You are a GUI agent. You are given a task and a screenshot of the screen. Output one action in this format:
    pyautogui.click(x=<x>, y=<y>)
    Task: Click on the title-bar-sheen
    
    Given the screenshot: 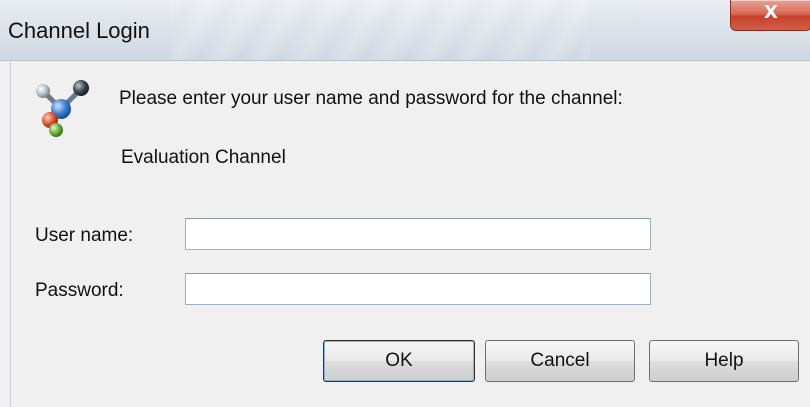 What is the action you would take?
    pyautogui.click(x=380, y=30)
    